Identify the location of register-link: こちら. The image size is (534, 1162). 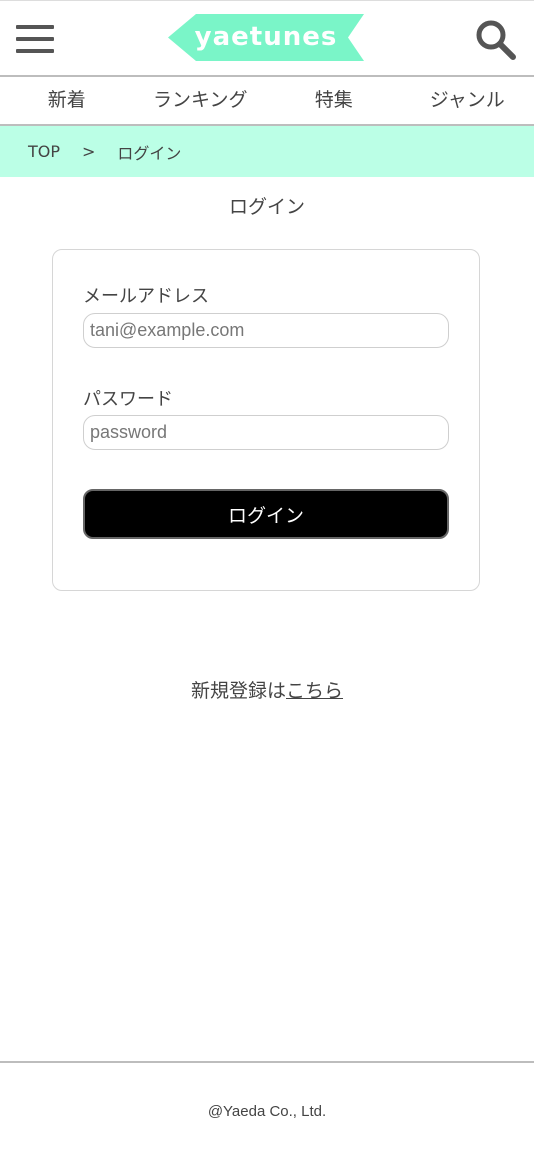
(314, 691).